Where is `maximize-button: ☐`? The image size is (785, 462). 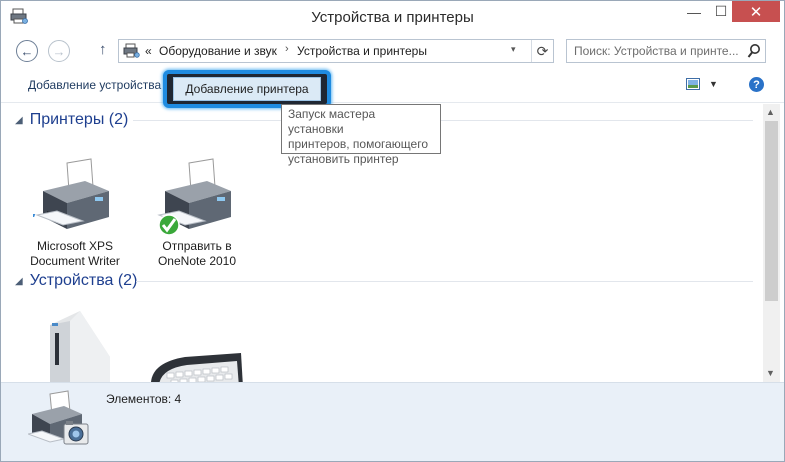
maximize-button: ☐ is located at coordinates (721, 11).